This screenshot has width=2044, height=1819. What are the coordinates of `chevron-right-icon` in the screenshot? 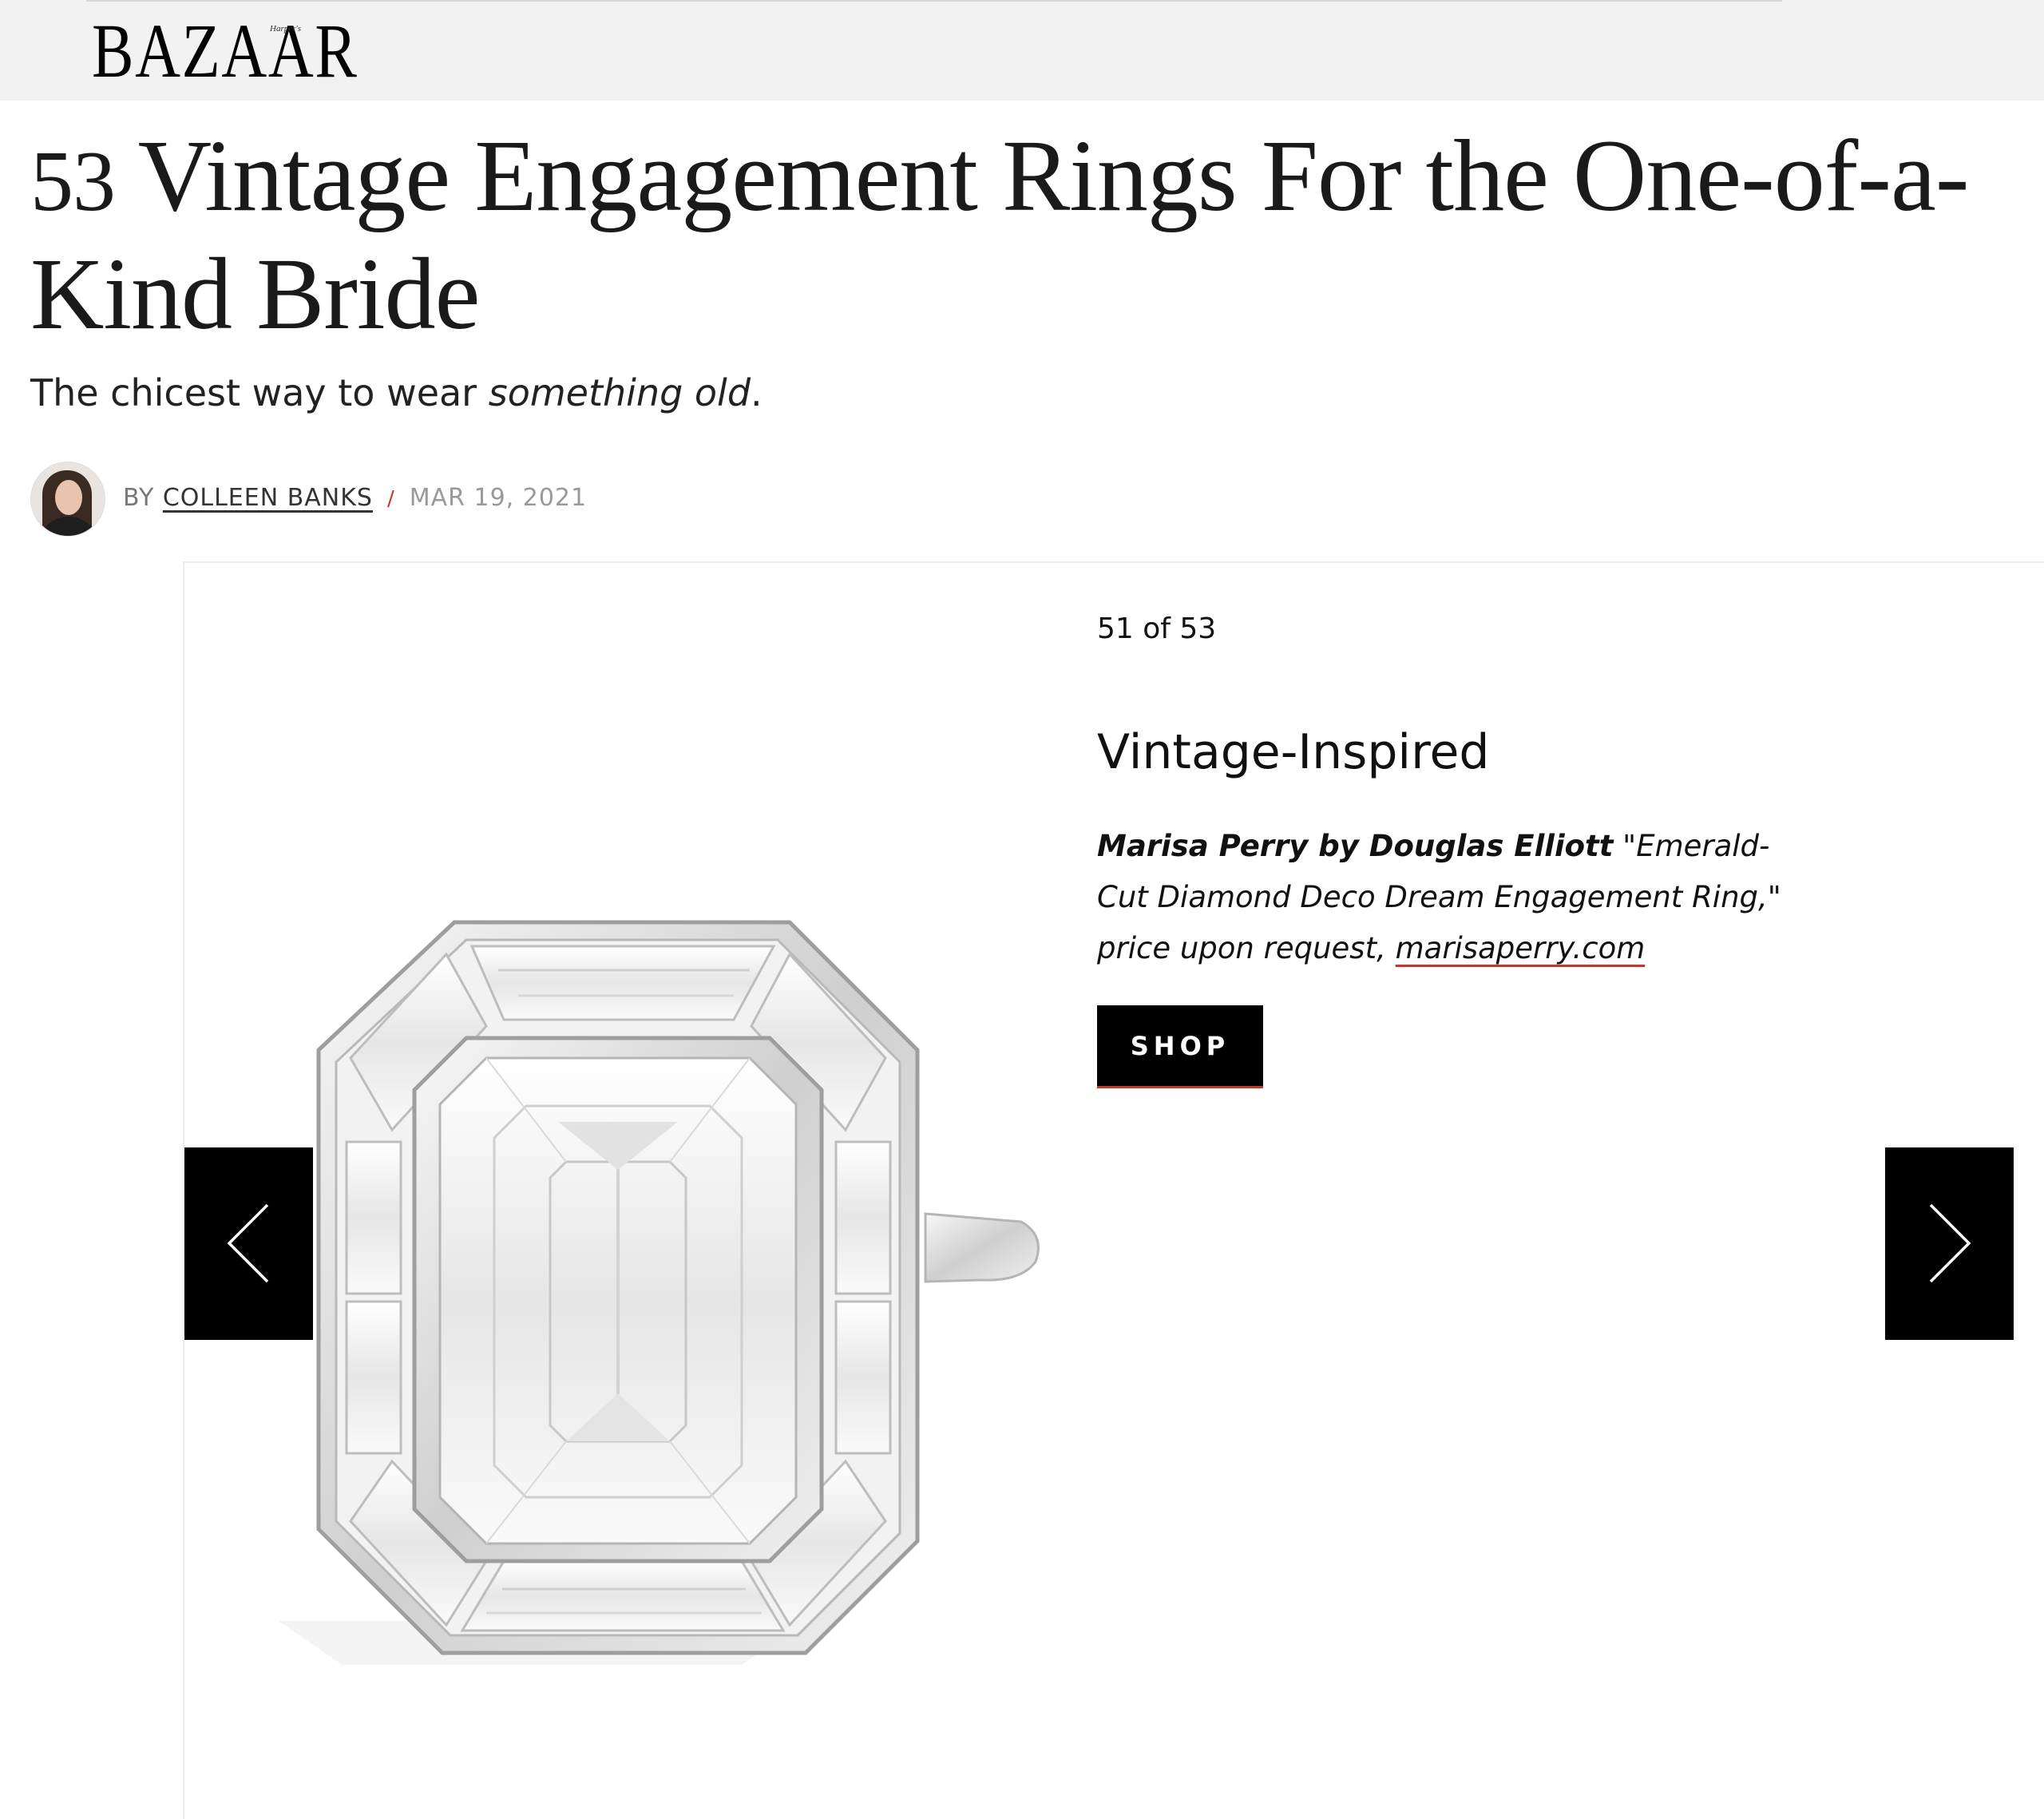 It's located at (1950, 1243).